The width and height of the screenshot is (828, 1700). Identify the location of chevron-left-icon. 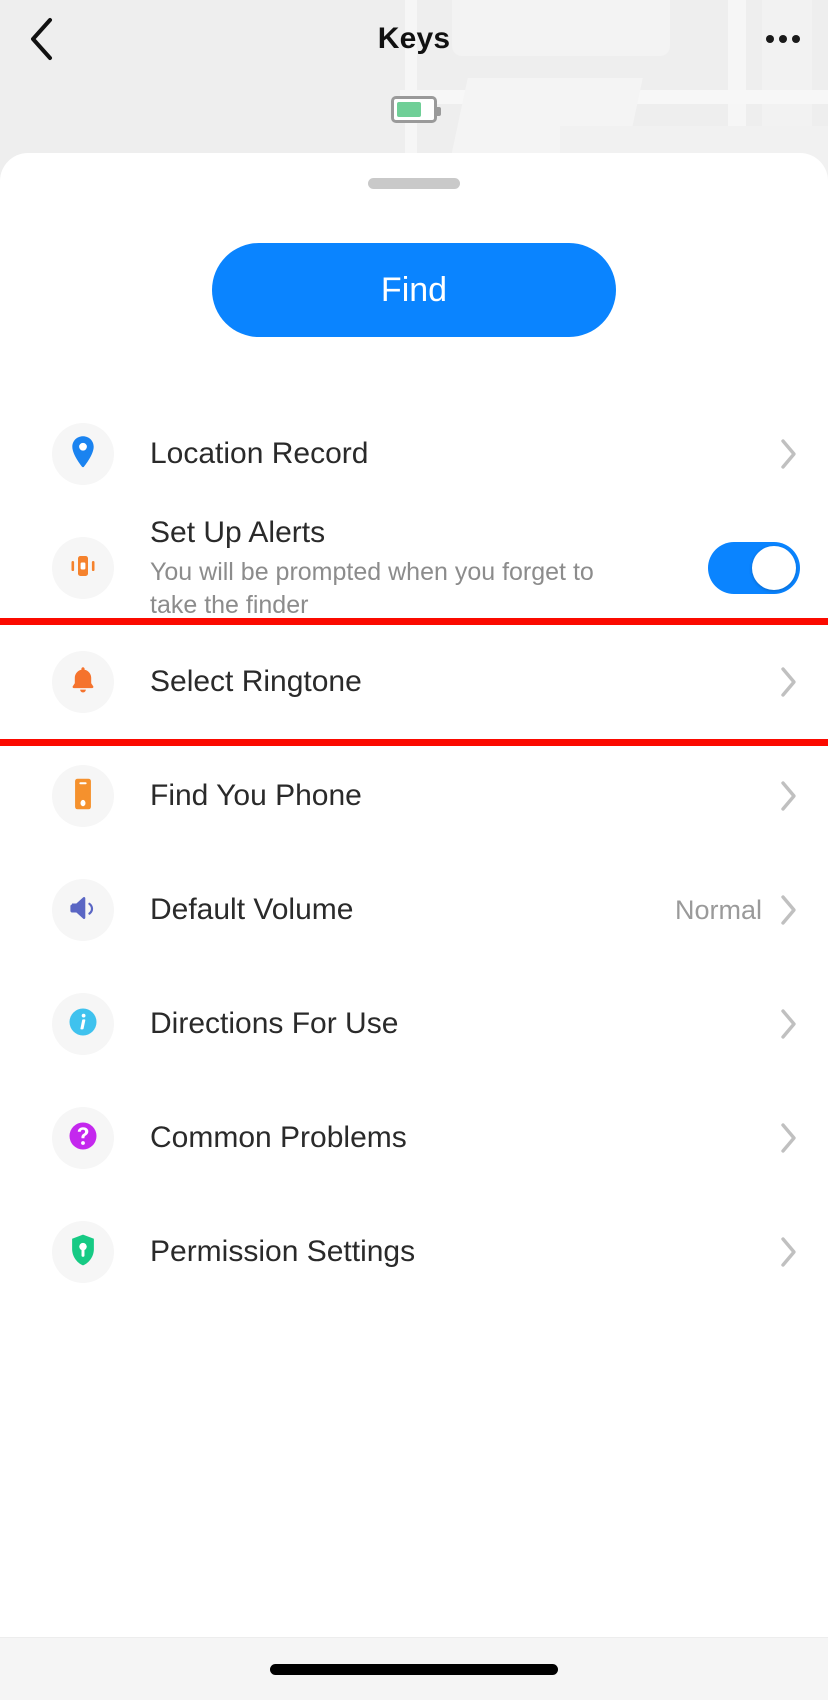
(41, 39).